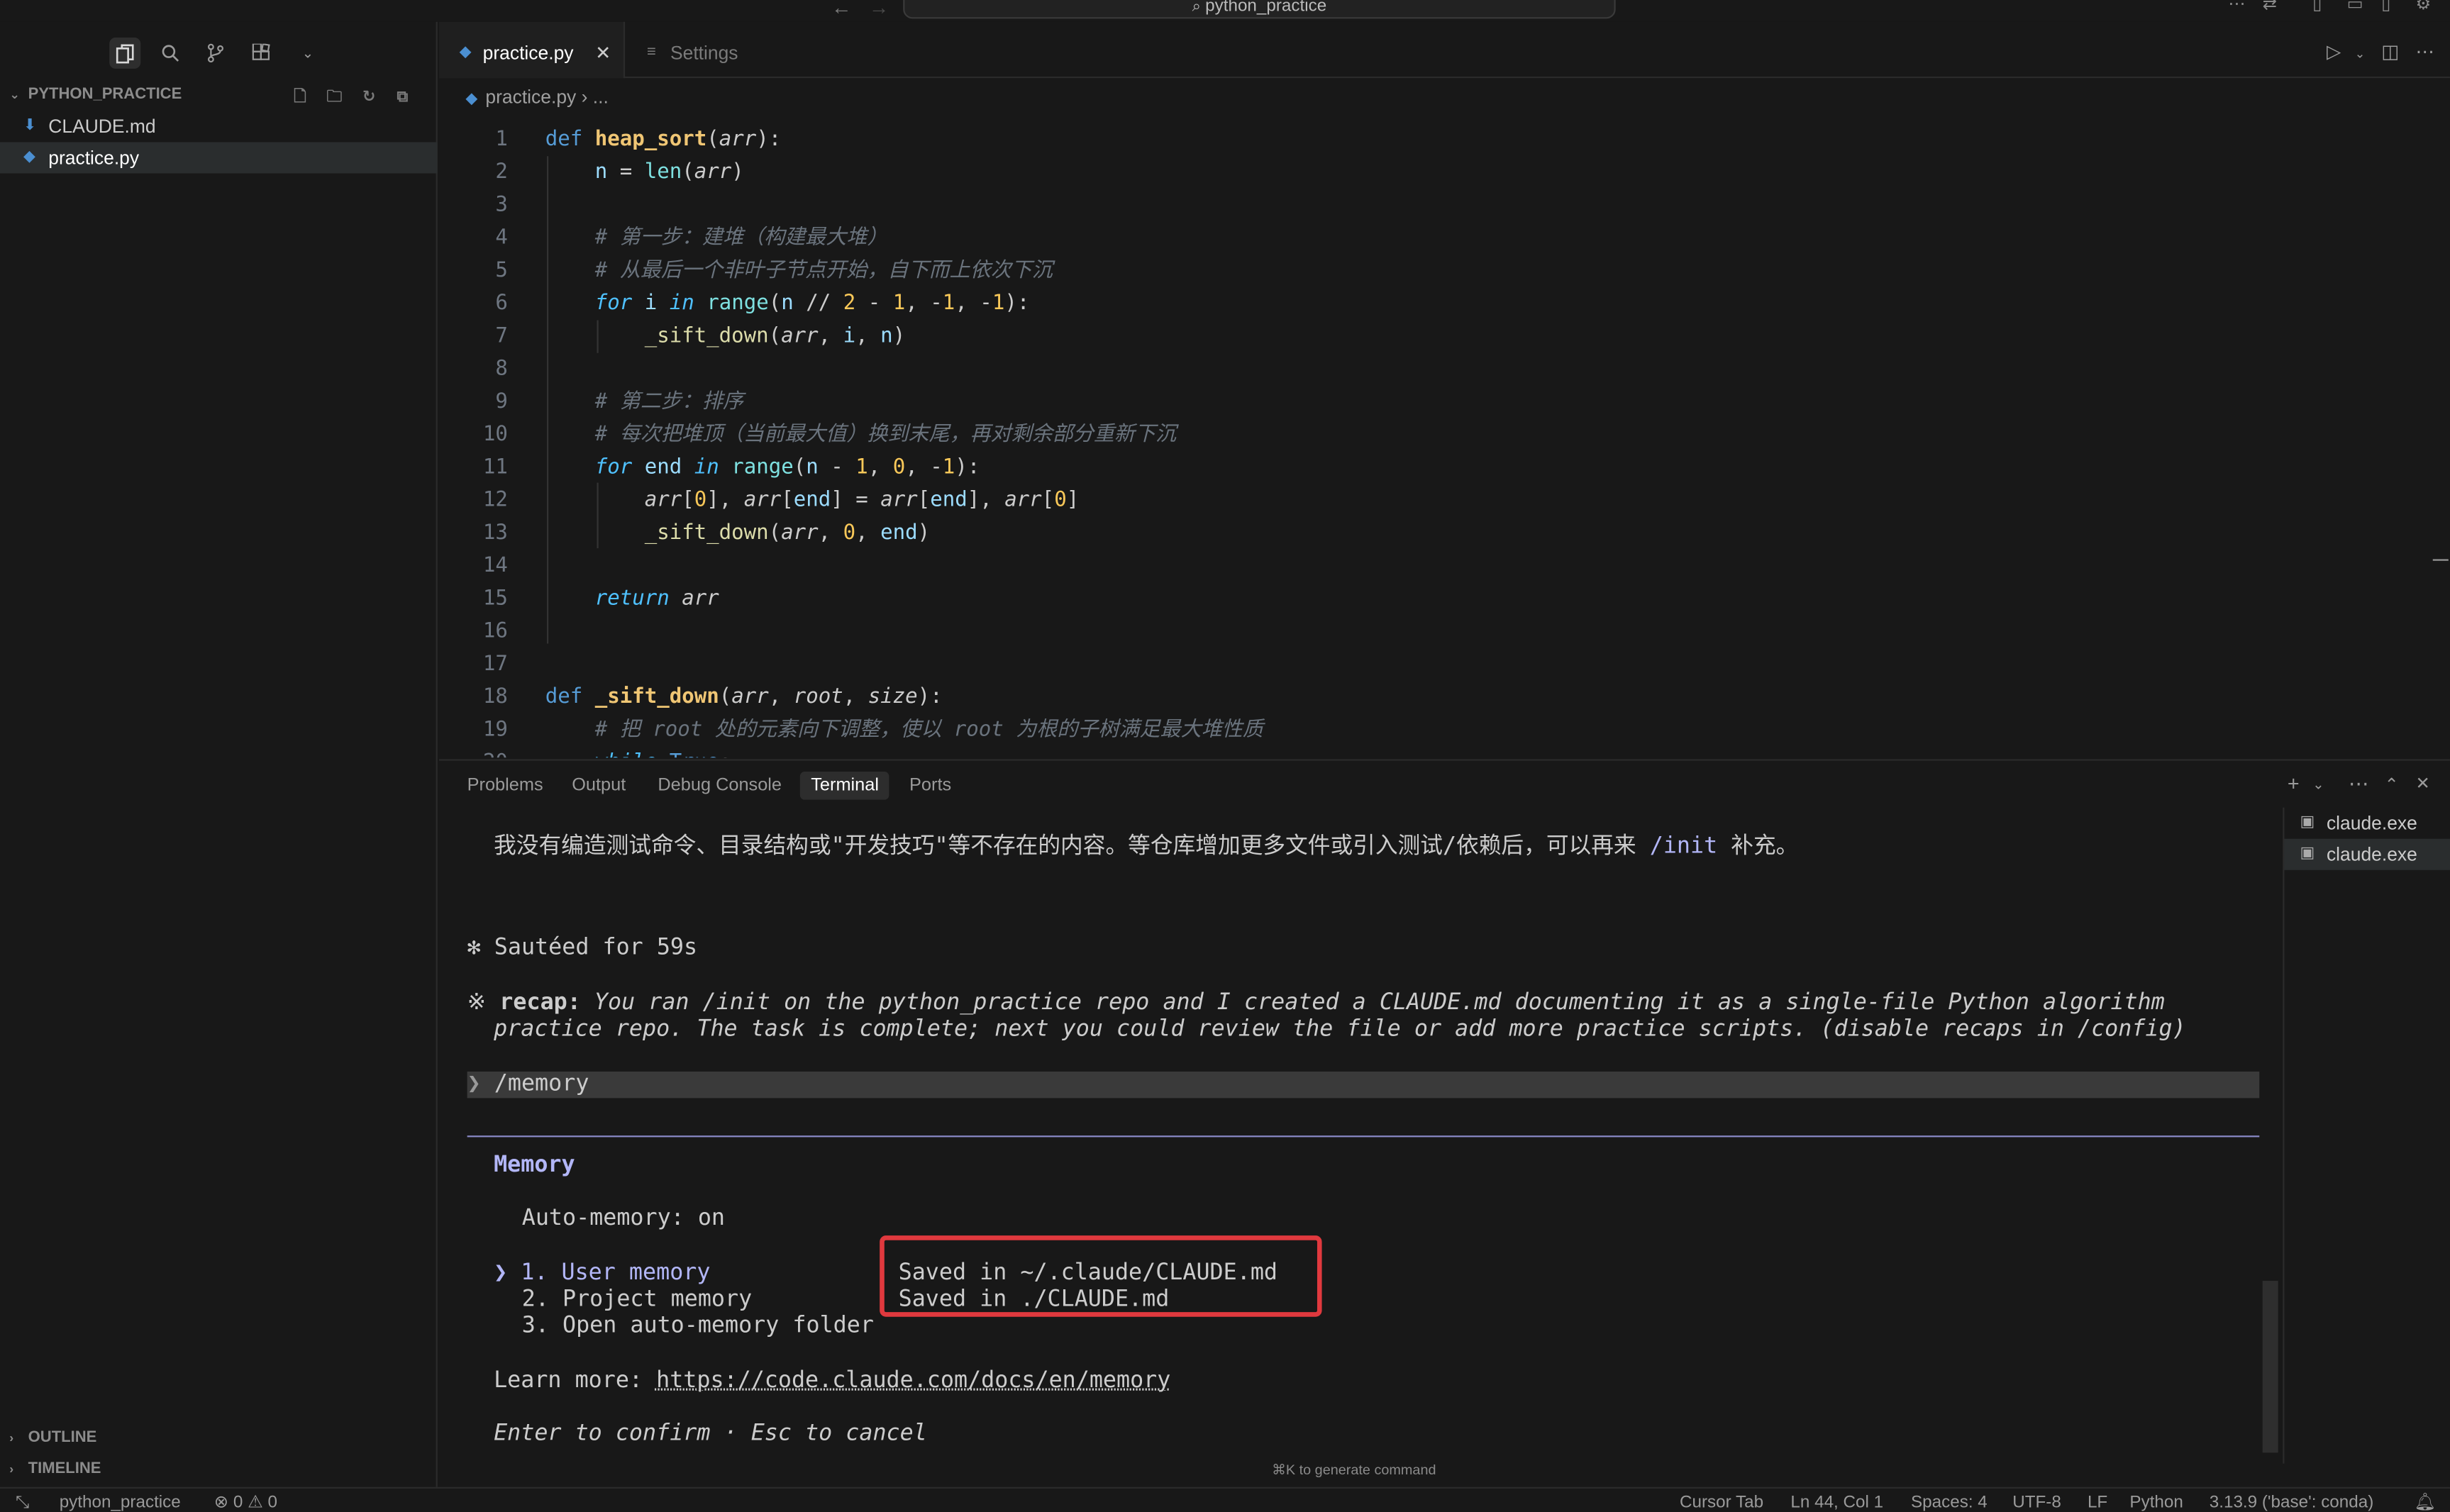  Describe the element at coordinates (575, 1381) in the screenshot. I see `learn-more-label: Learn more:` at that location.